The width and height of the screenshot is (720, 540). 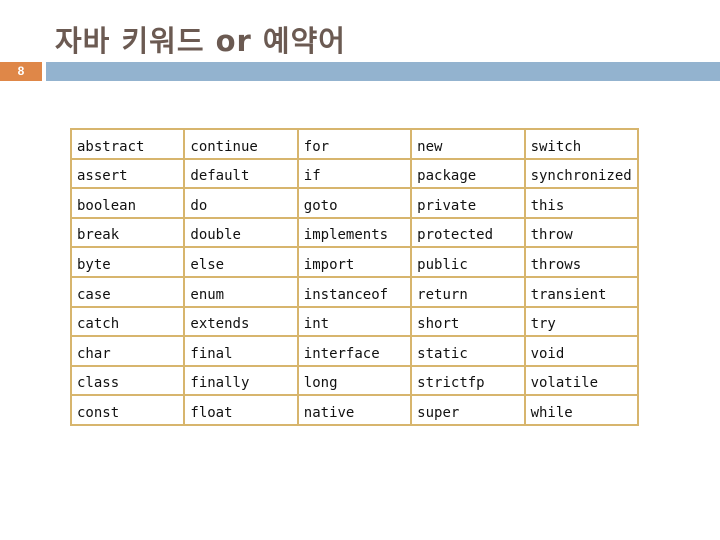 What do you see at coordinates (241, 410) in the screenshot?
I see `table-cell: float` at bounding box center [241, 410].